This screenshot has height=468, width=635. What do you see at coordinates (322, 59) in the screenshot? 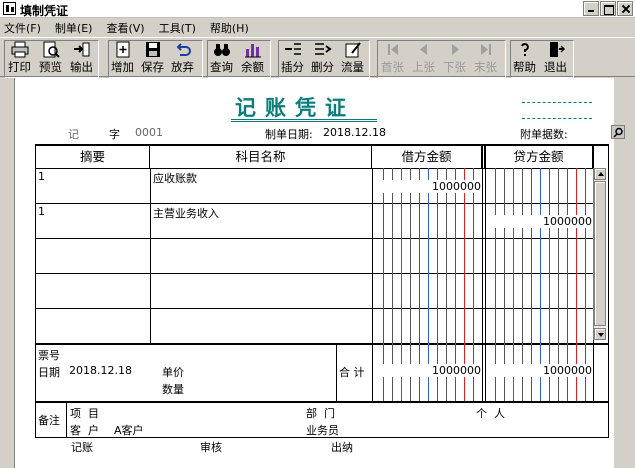
I see `delete-line-button: 删分` at bounding box center [322, 59].